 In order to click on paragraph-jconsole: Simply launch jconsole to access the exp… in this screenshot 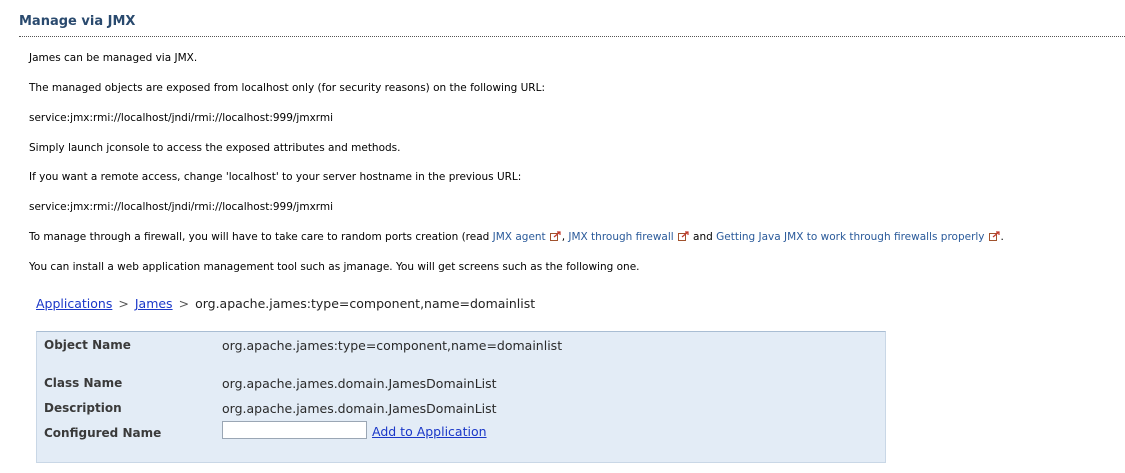, I will do `click(215, 148)`.